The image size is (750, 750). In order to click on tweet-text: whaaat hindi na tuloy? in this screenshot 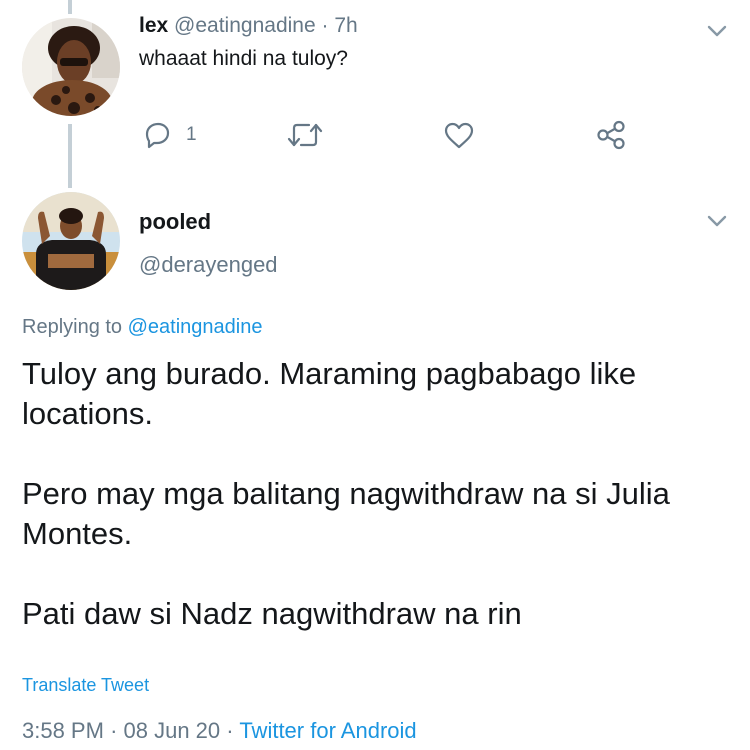, I will do `click(243, 58)`.